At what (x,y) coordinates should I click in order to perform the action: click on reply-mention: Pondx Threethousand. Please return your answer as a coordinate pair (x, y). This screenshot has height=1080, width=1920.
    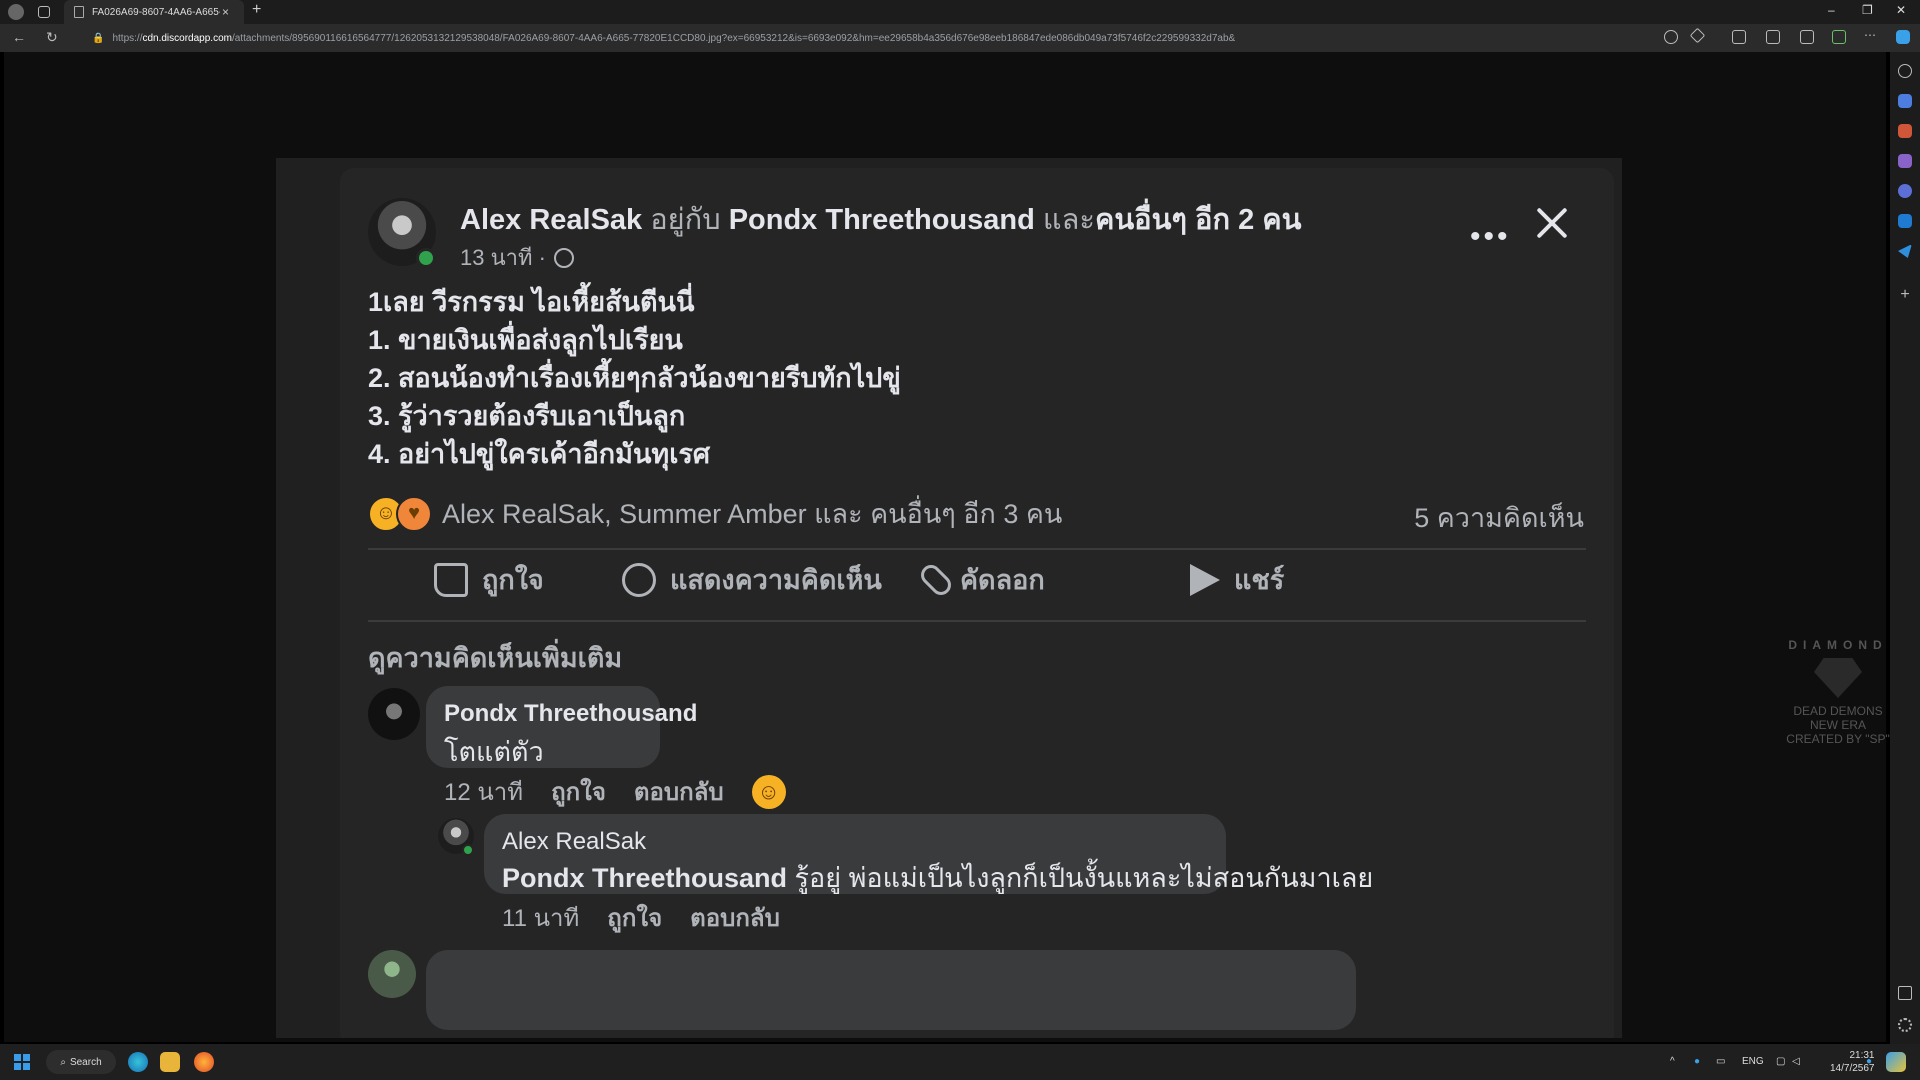
    Looking at the image, I should click on (644, 878).